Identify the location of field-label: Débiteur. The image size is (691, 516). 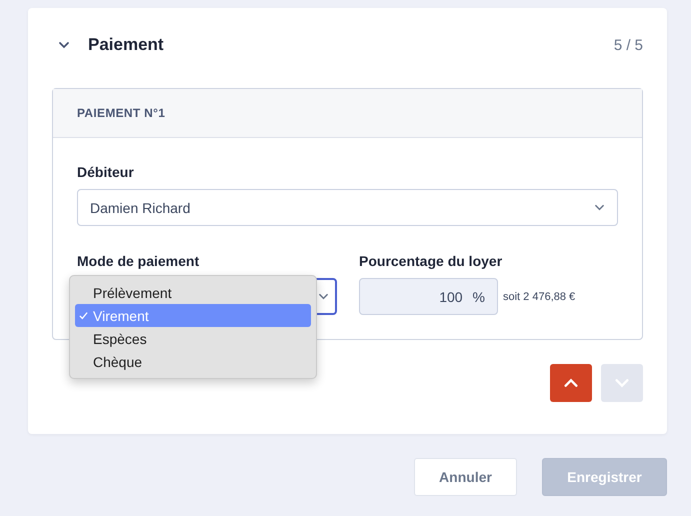
(106, 172).